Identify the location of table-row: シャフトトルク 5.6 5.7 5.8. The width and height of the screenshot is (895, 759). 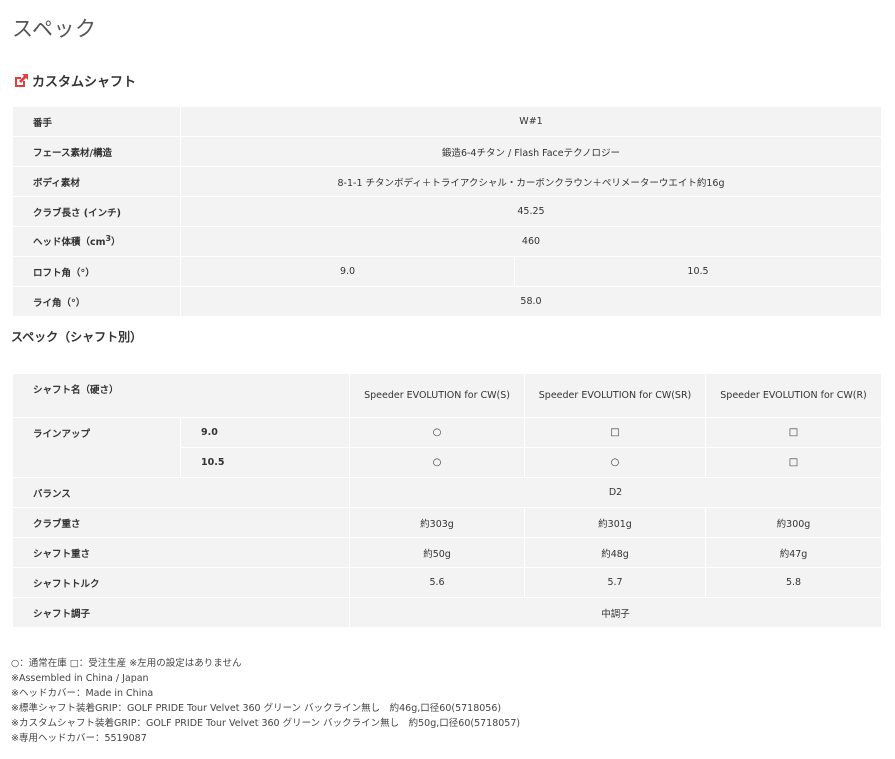
(447, 582).